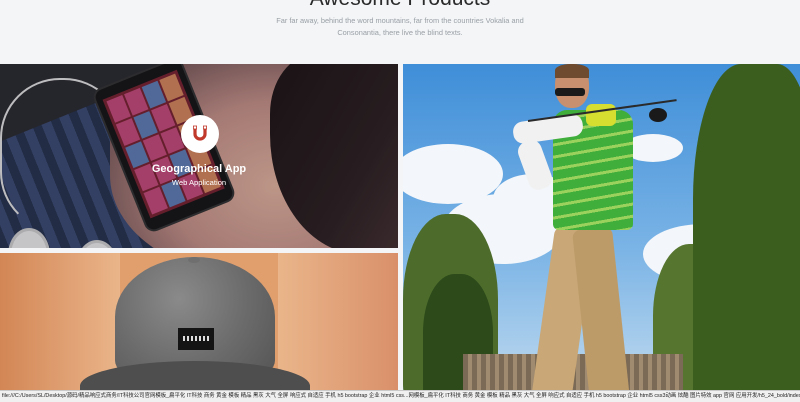 The height and width of the screenshot is (402, 800). I want to click on cap-button-image, so click(194, 260).